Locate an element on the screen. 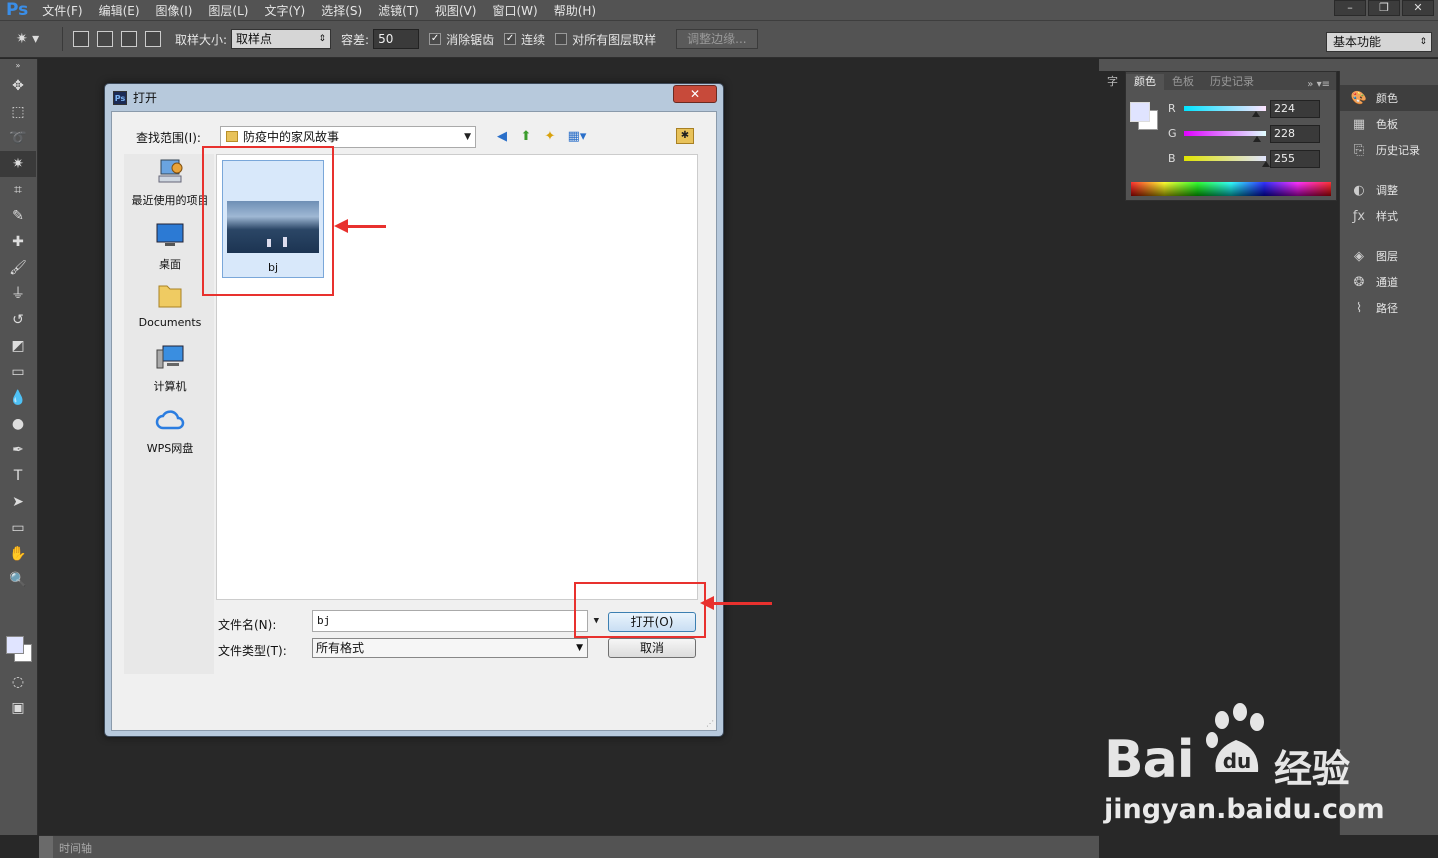 The image size is (1438, 858). tab-swatches: 色板 is located at coordinates (1183, 82).